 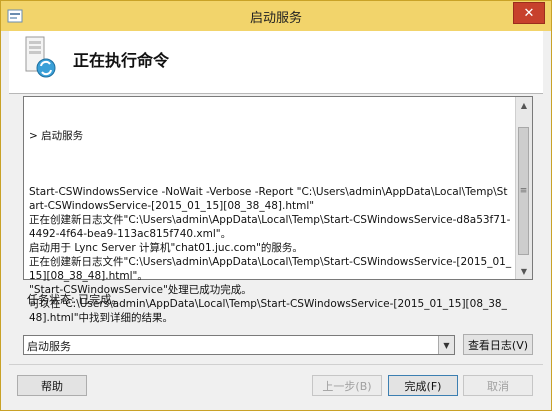 I want to click on help-button: 帮助, so click(x=52, y=385).